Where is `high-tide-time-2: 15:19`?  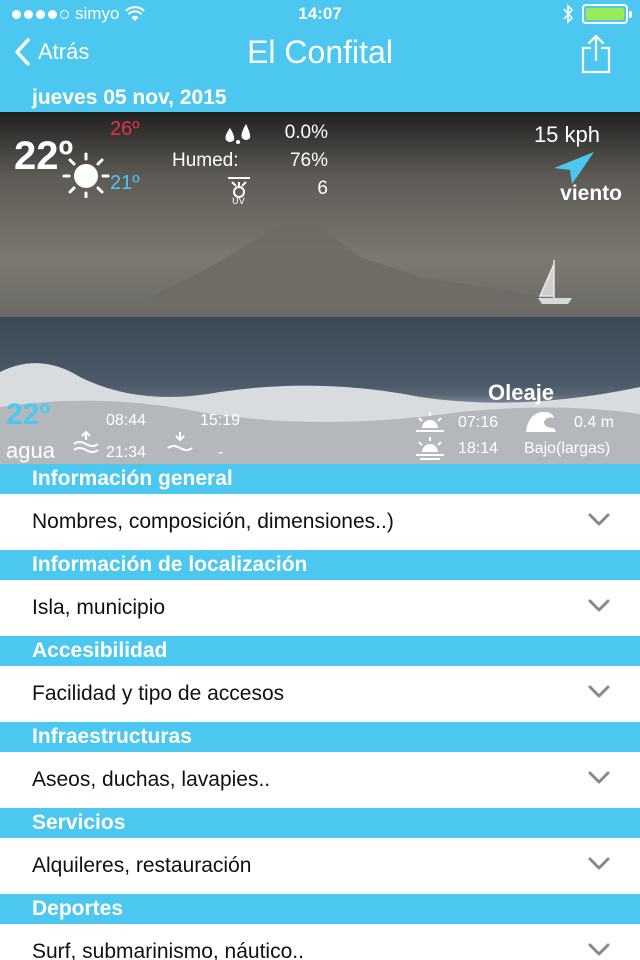 high-tide-time-2: 15:19 is located at coordinates (220, 420).